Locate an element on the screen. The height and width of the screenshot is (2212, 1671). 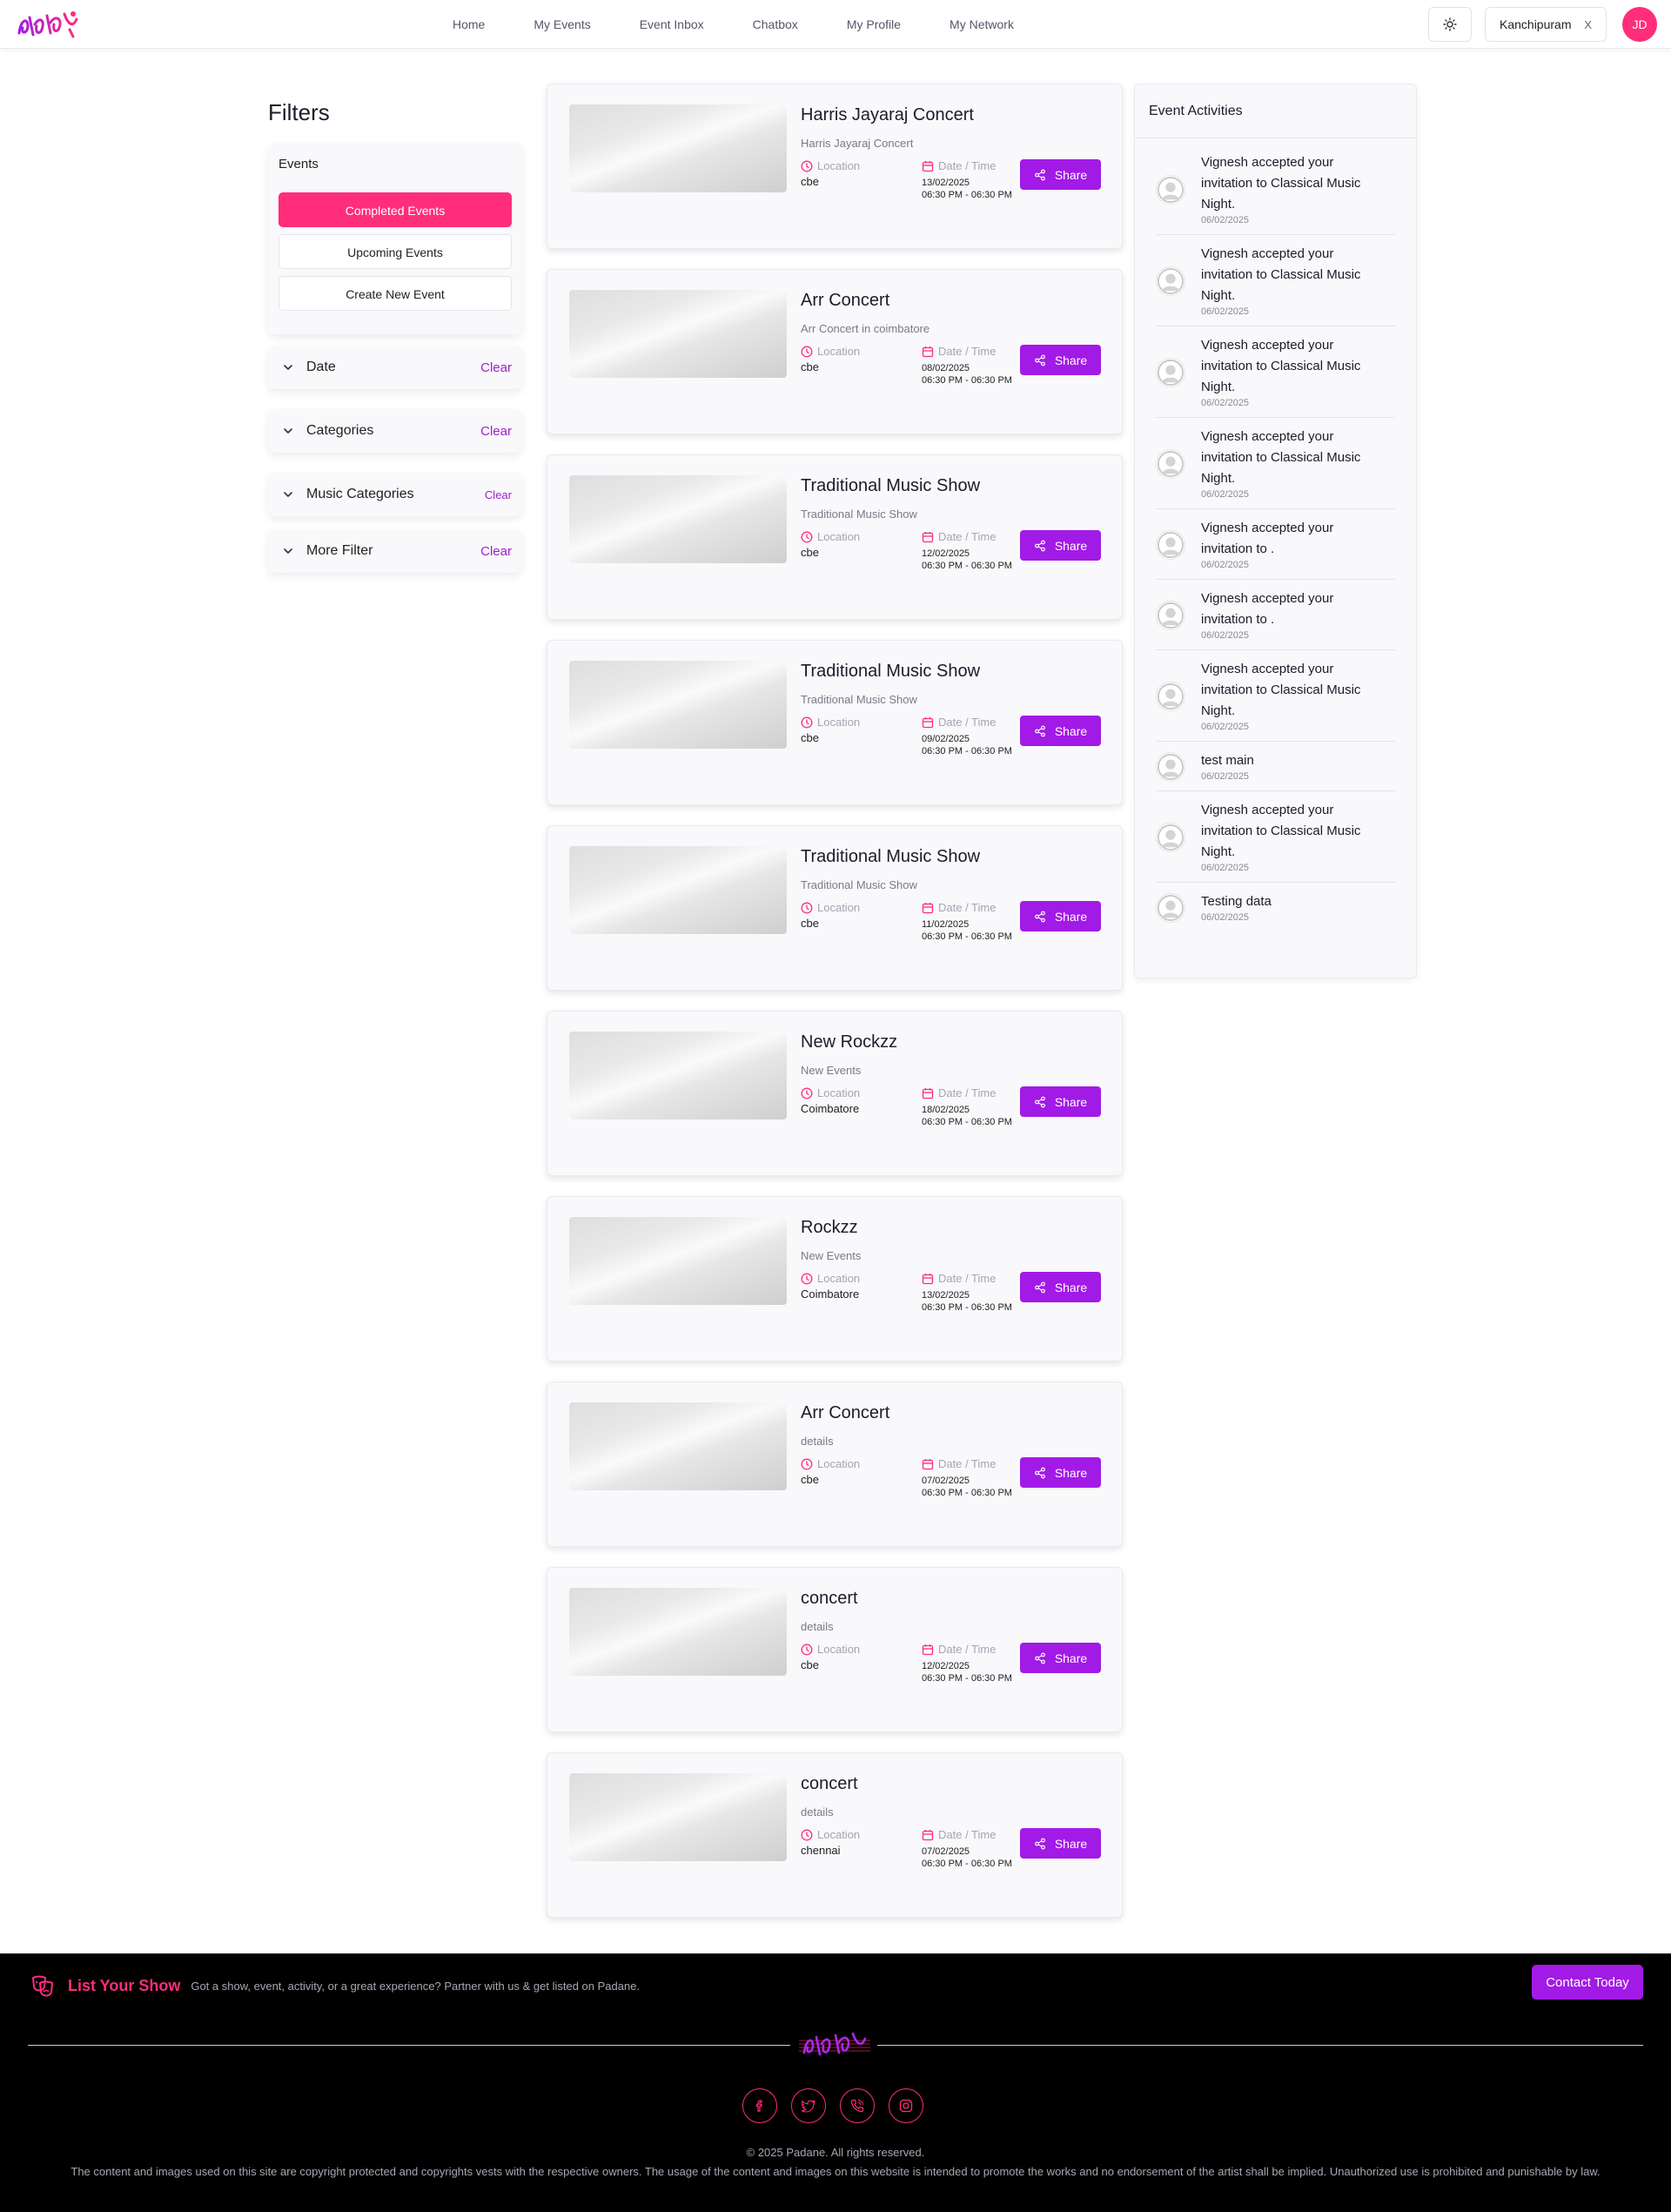
phone-link is located at coordinates (858, 2105).